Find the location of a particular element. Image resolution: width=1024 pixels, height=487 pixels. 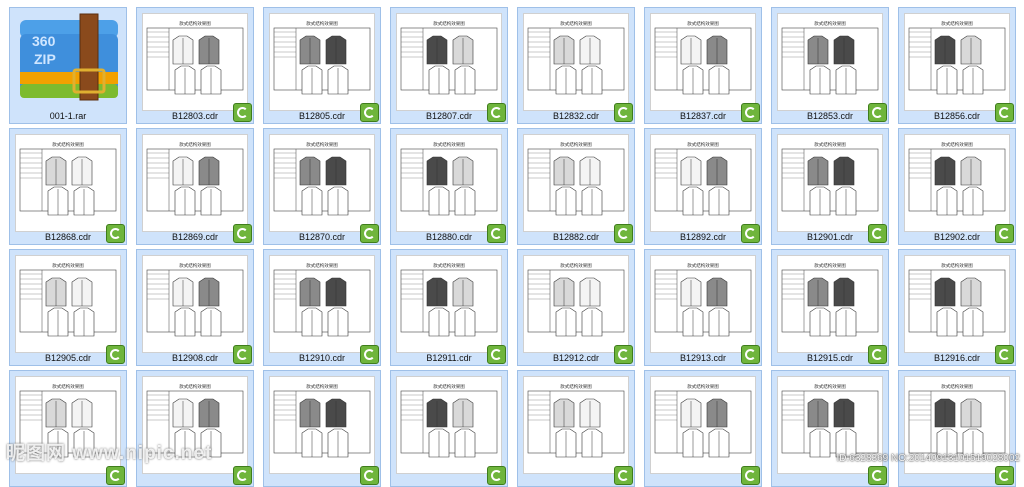

file-tile: 款式结构效果图 B12869.cdr is located at coordinates (195, 186).